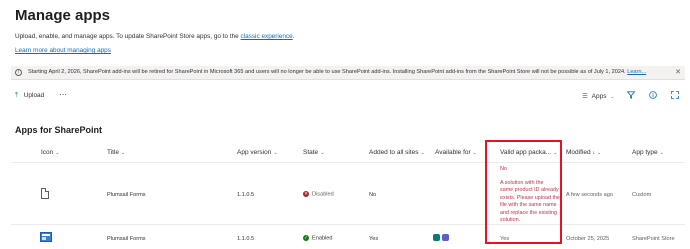  What do you see at coordinates (456, 152) in the screenshot?
I see `column-header-available-for: Available for ⌄` at bounding box center [456, 152].